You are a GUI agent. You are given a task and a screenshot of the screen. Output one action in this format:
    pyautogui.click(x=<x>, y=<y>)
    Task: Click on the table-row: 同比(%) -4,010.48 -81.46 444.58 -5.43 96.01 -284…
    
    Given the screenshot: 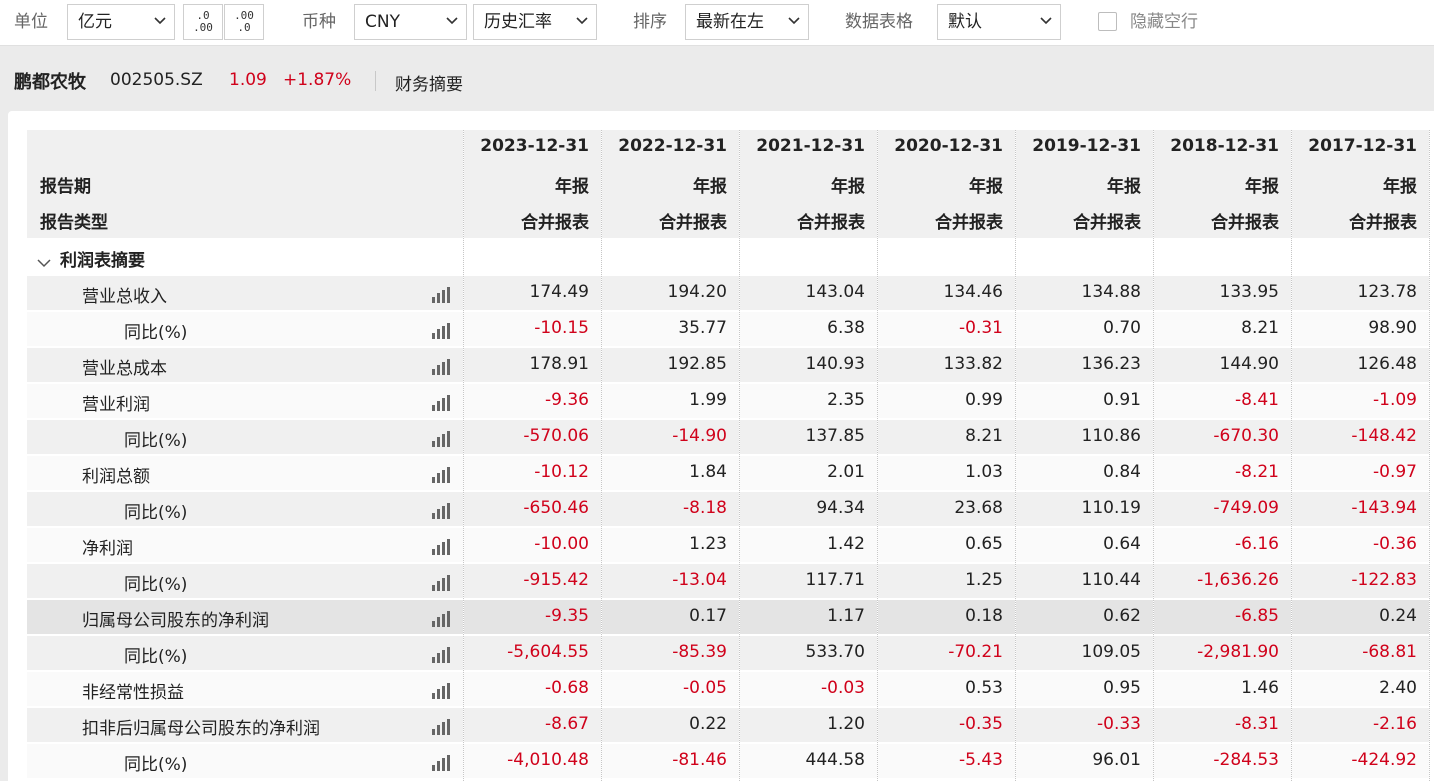 What is the action you would take?
    pyautogui.click(x=730, y=762)
    